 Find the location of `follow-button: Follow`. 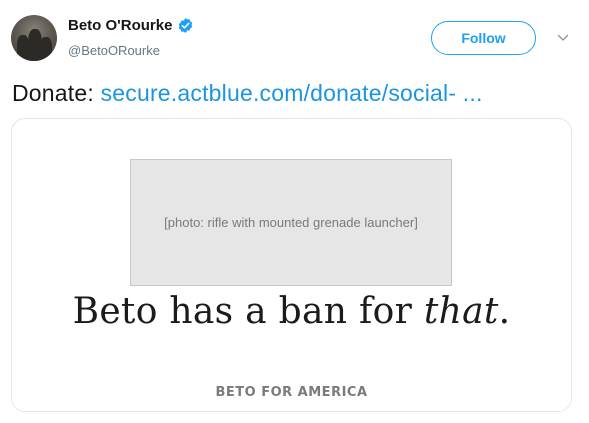

follow-button: Follow is located at coordinates (483, 38).